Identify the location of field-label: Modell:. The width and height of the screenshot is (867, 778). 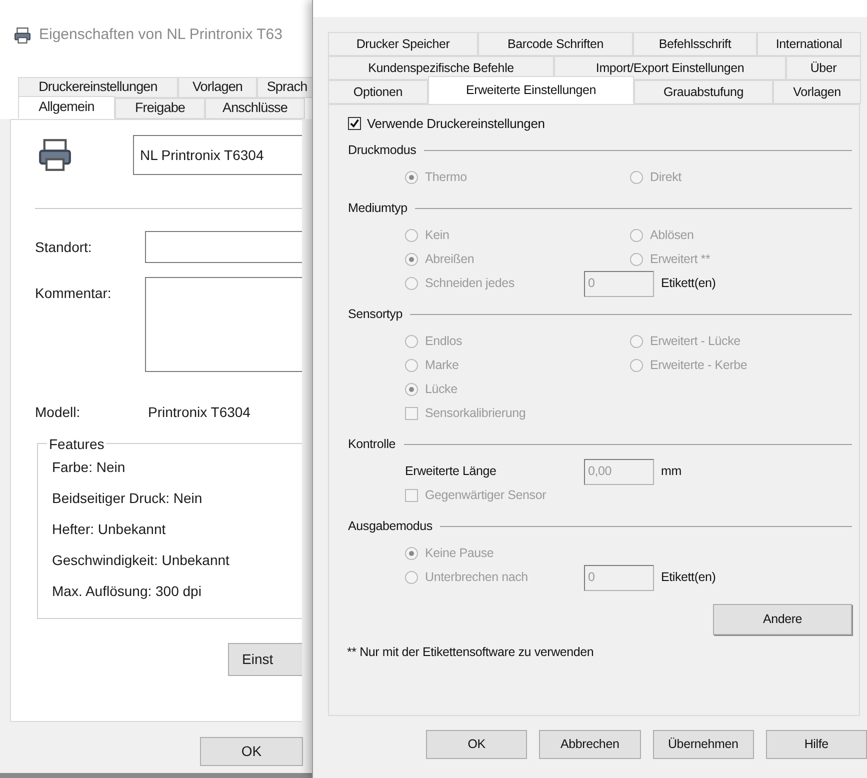
(58, 412).